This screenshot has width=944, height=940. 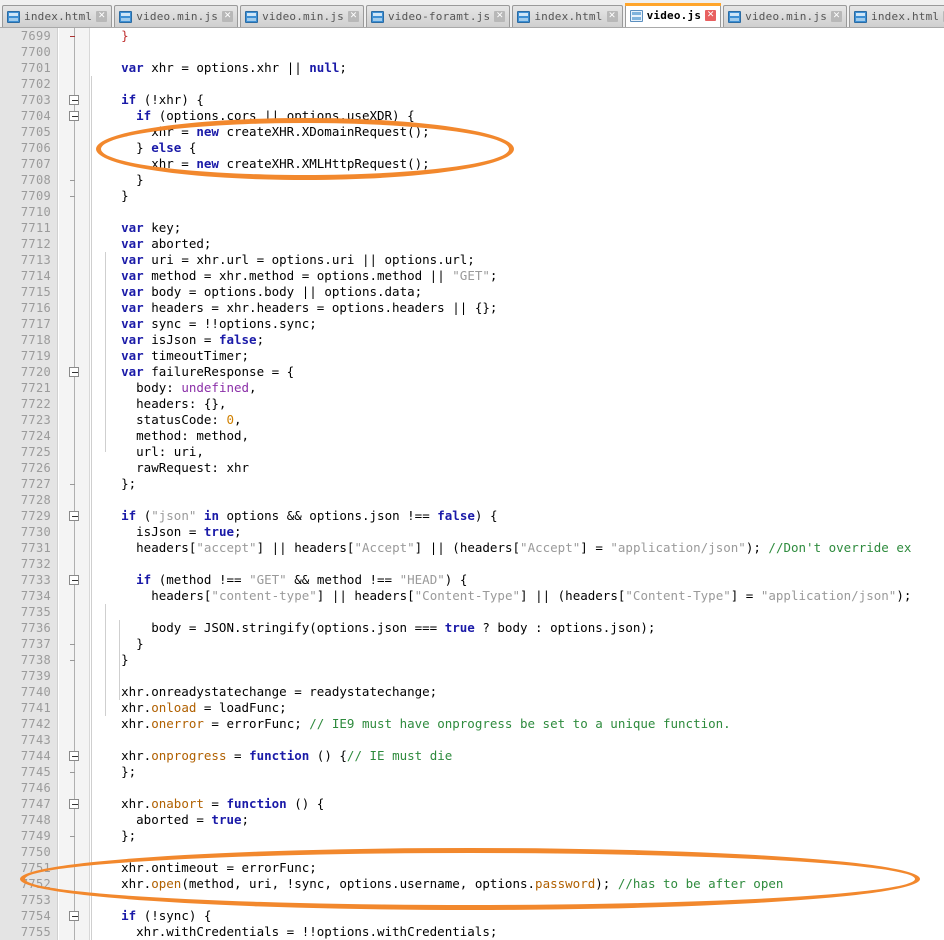 What do you see at coordinates (143, 148) in the screenshot?
I see `code-line: } else {` at bounding box center [143, 148].